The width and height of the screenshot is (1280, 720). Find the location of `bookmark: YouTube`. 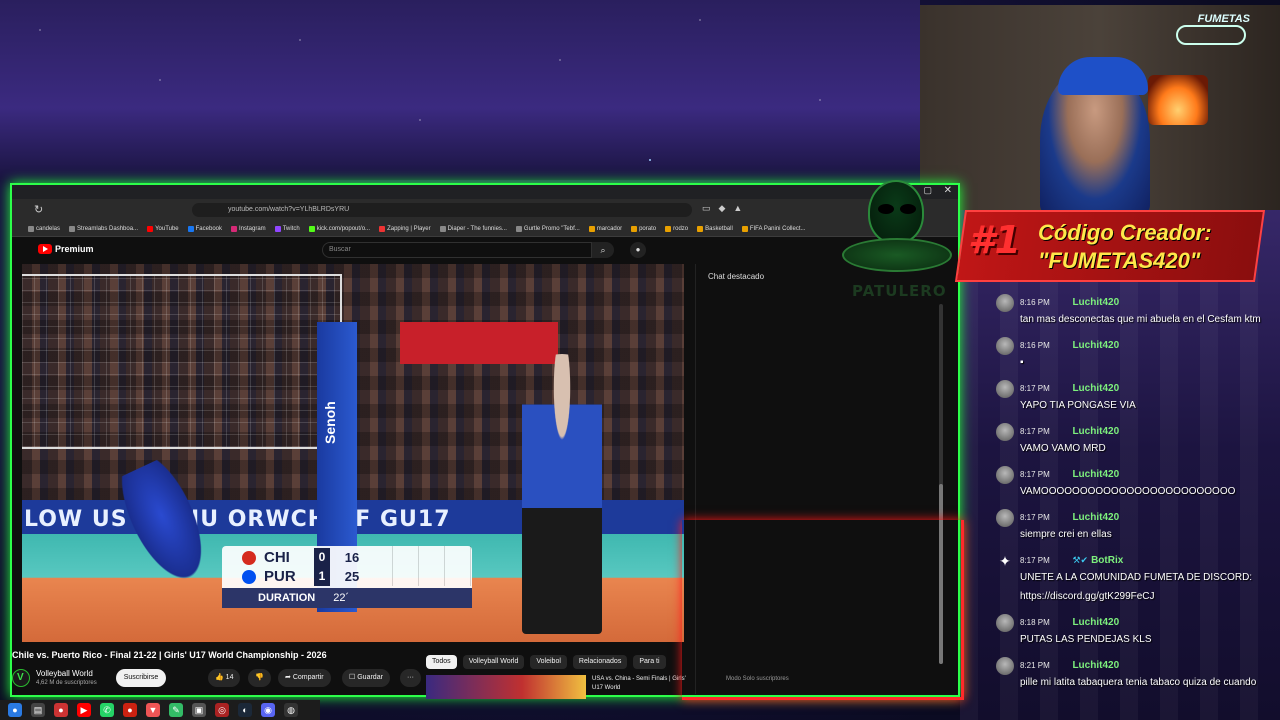

bookmark: YouTube is located at coordinates (163, 228).